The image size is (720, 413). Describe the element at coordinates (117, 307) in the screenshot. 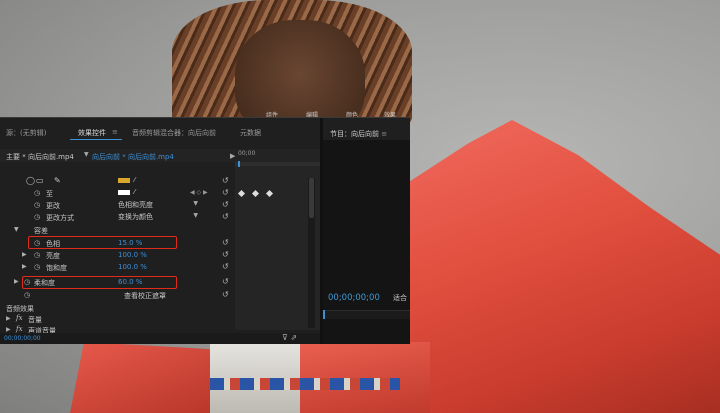

I see `audio-effects-header: 音频效果` at that location.